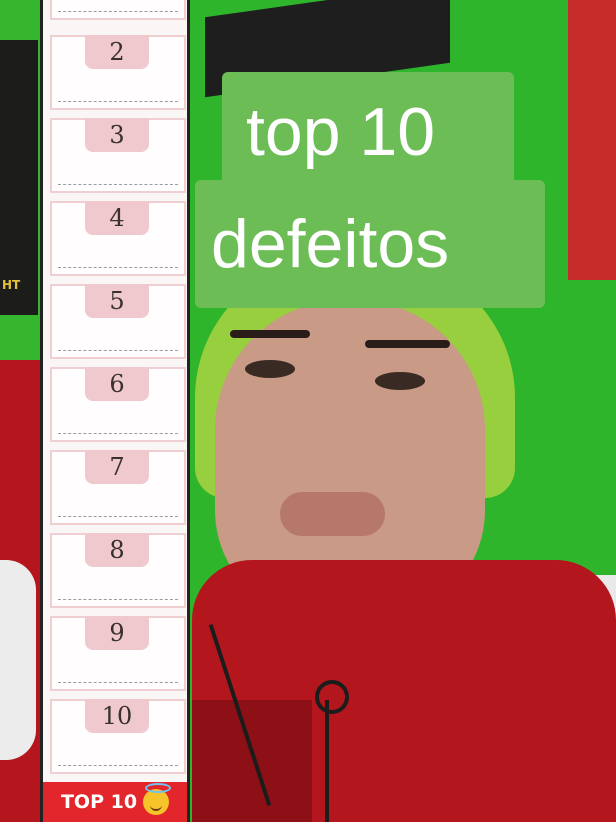 This screenshot has width=616, height=822. What do you see at coordinates (332, 514) in the screenshot?
I see `mouth` at bounding box center [332, 514].